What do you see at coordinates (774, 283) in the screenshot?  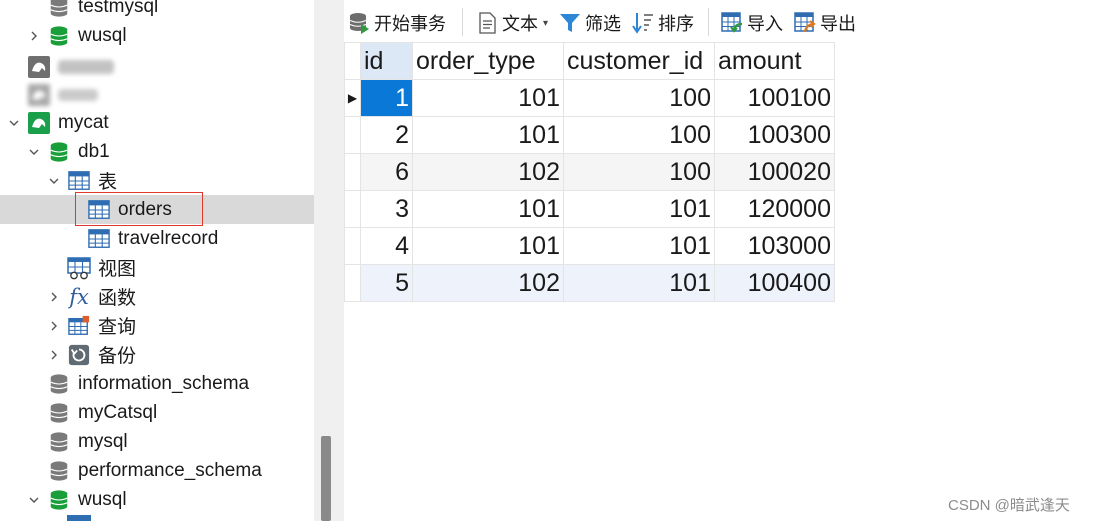 I see `table-cell-amount: 100400` at bounding box center [774, 283].